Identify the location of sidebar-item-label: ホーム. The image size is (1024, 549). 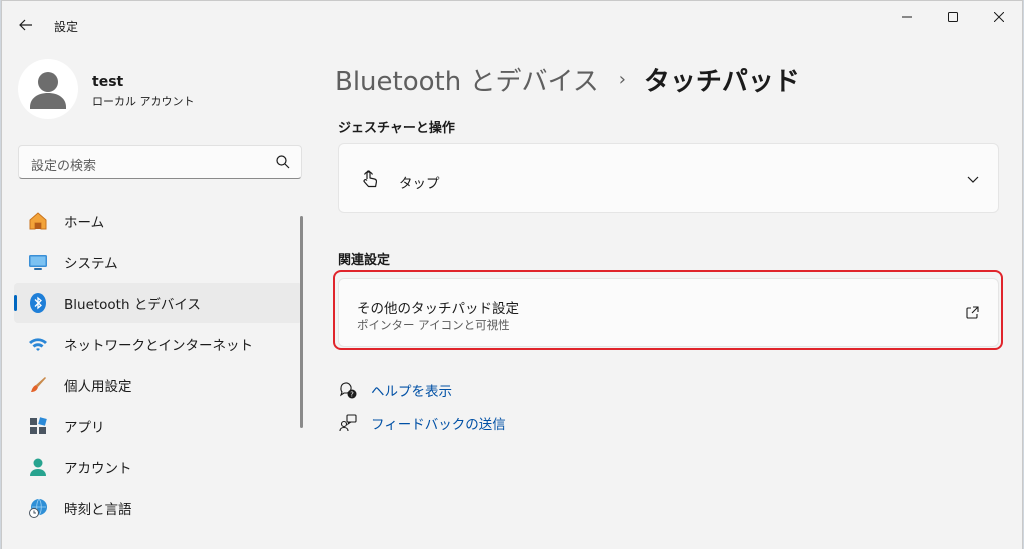
(84, 223).